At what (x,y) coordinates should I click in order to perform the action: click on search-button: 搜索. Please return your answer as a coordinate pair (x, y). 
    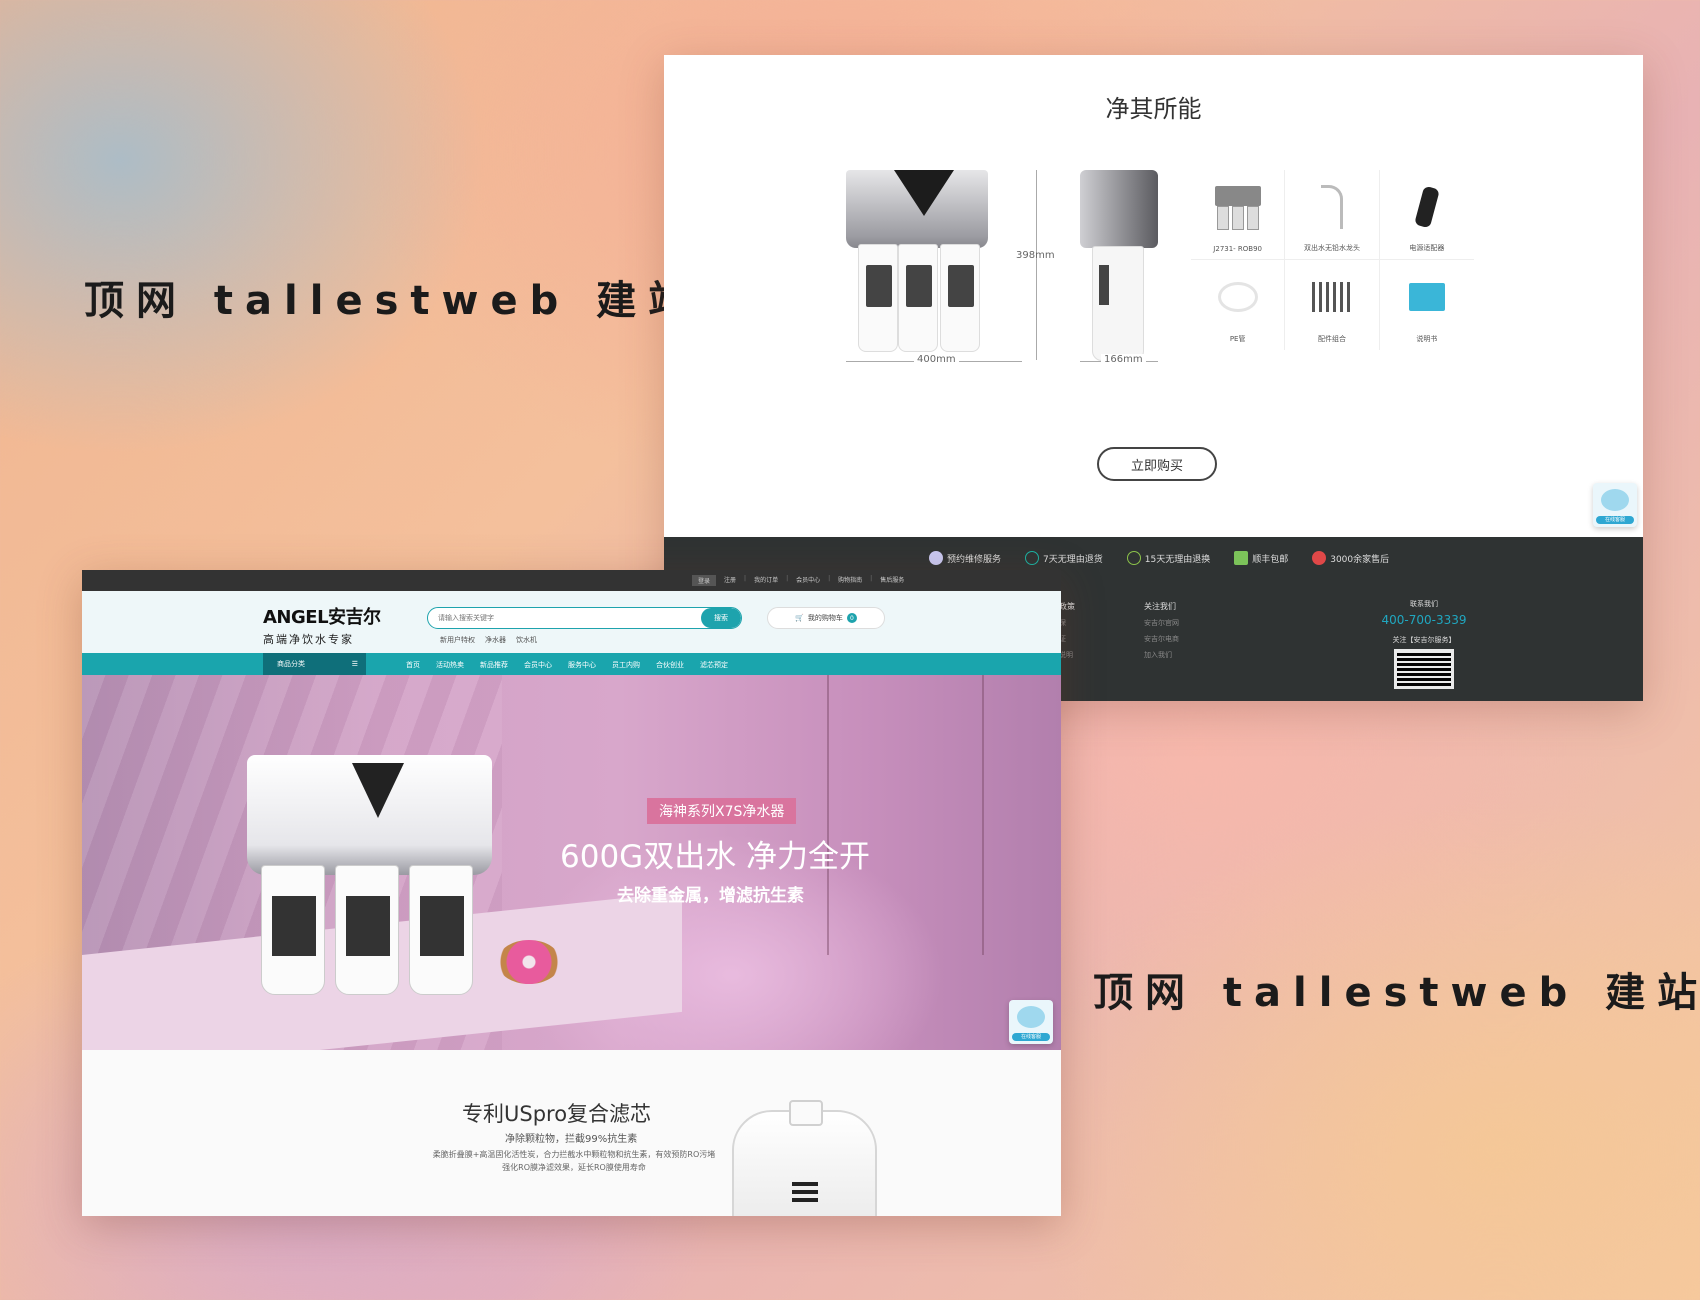
    Looking at the image, I should click on (721, 618).